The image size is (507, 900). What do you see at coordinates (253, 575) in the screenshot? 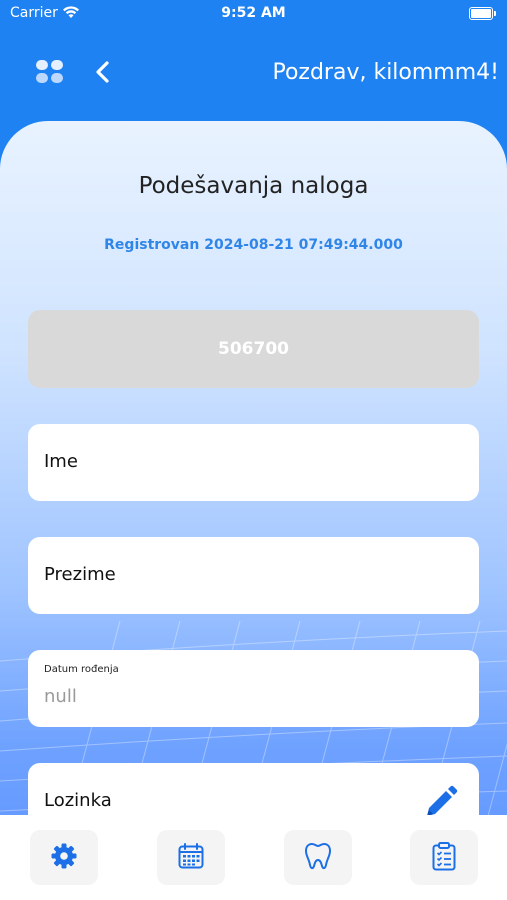
I see `last-name-field: Prezime` at bounding box center [253, 575].